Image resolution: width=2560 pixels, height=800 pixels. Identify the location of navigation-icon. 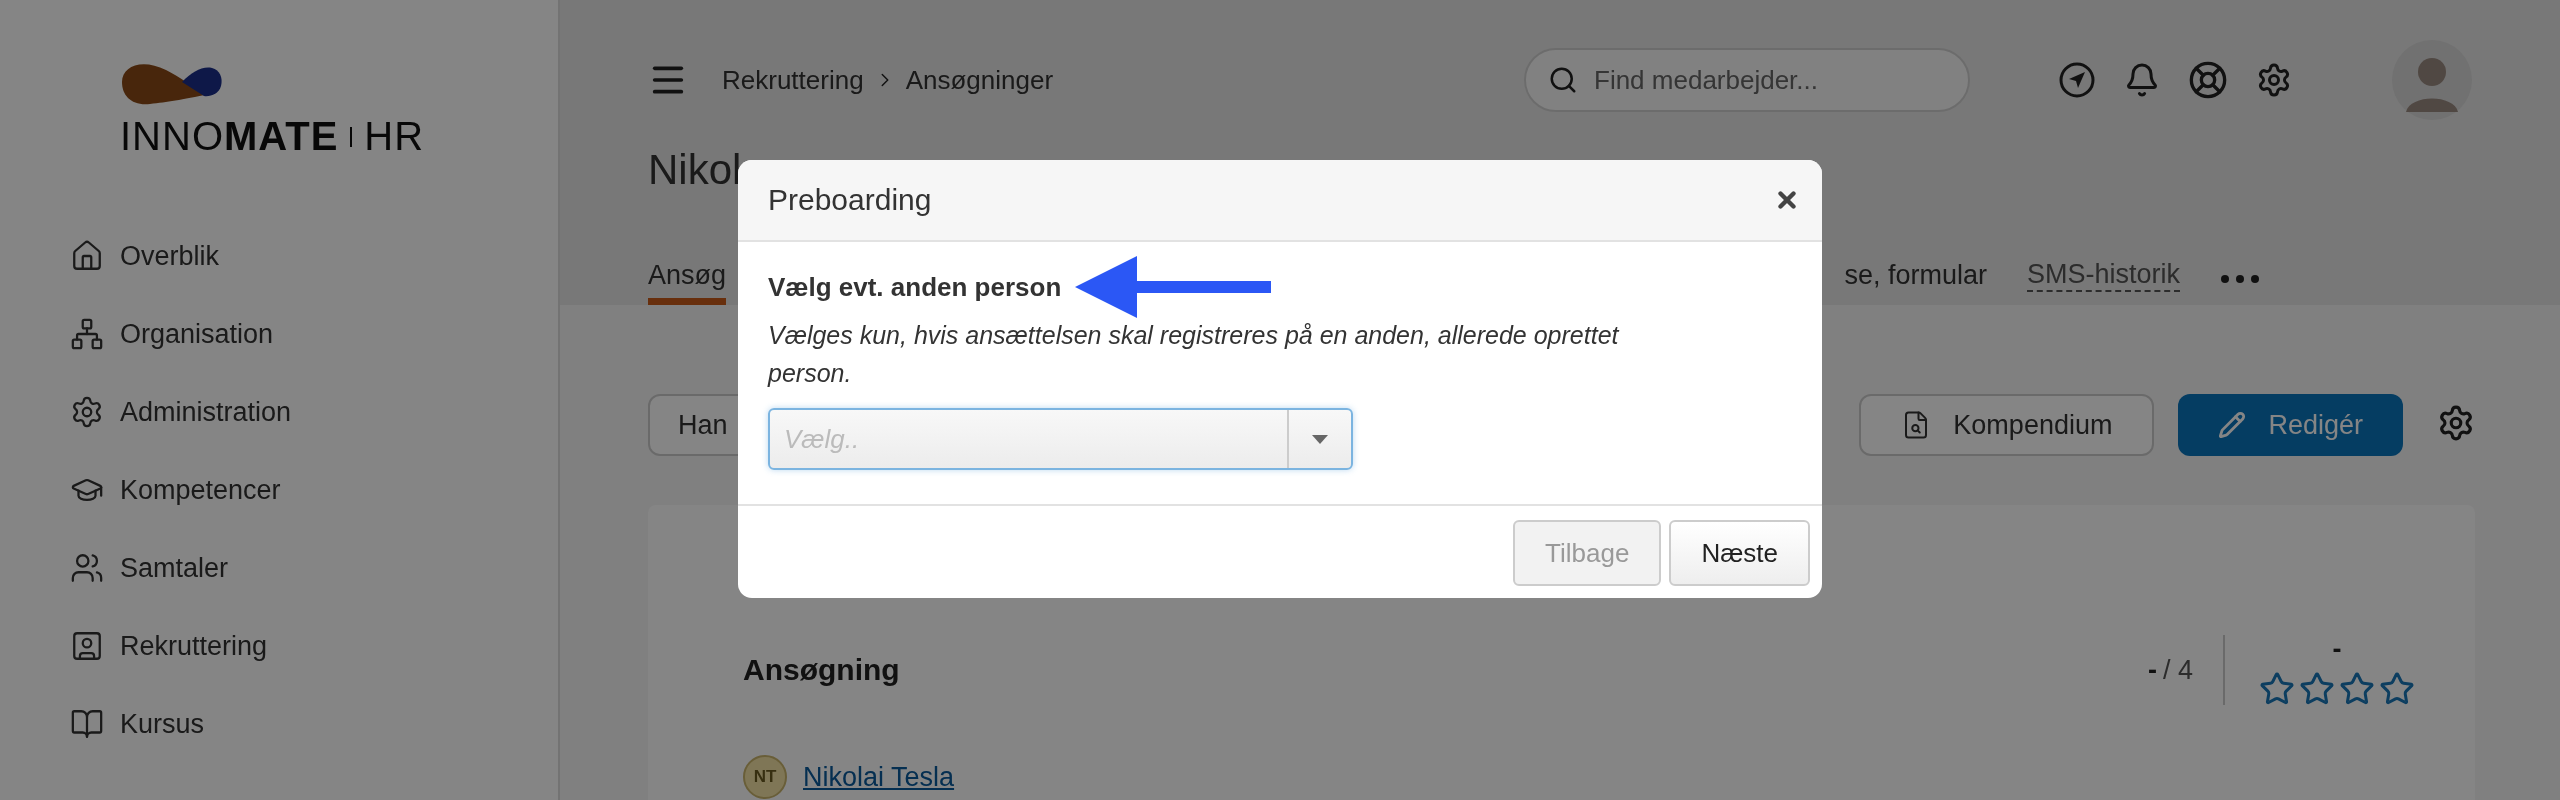
(2077, 80).